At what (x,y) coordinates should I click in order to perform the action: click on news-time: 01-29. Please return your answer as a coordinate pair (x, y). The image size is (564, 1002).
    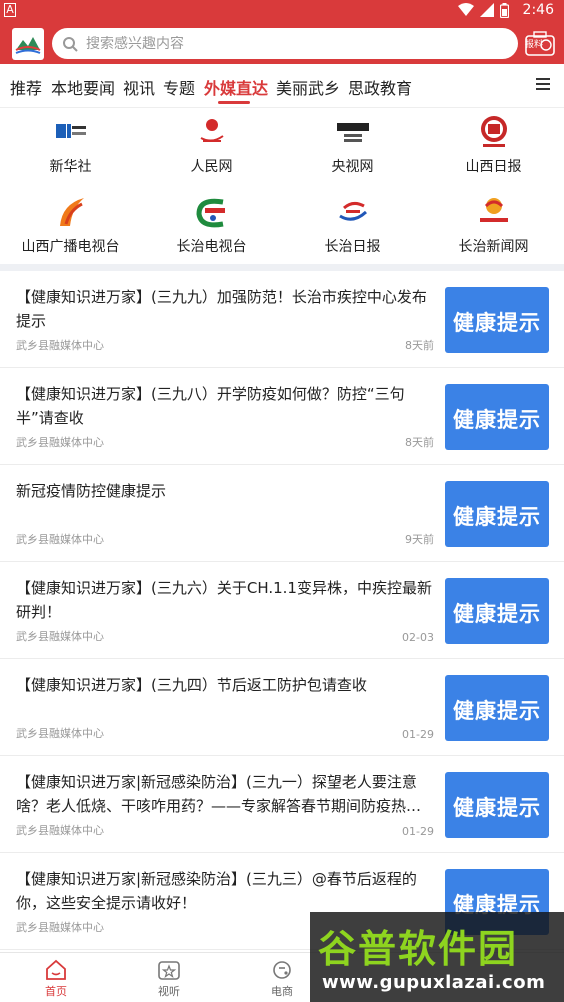
    Looking at the image, I should click on (418, 734).